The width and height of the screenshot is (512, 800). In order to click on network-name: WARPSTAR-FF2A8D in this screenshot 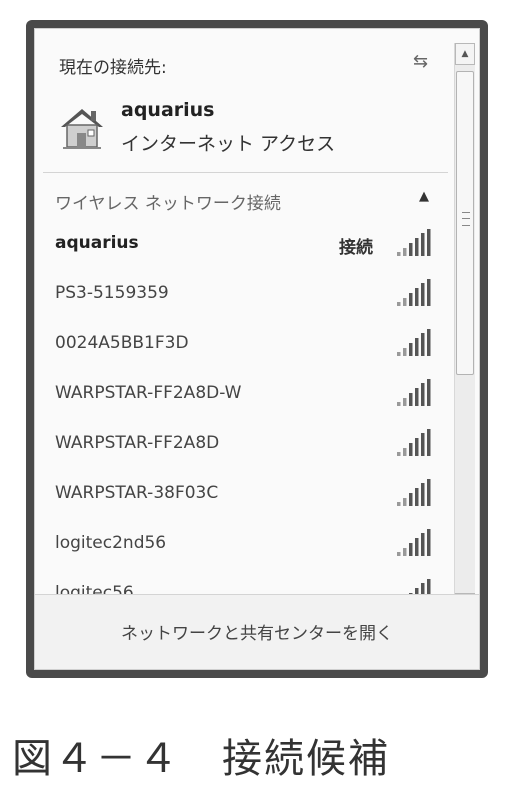, I will do `click(137, 443)`.